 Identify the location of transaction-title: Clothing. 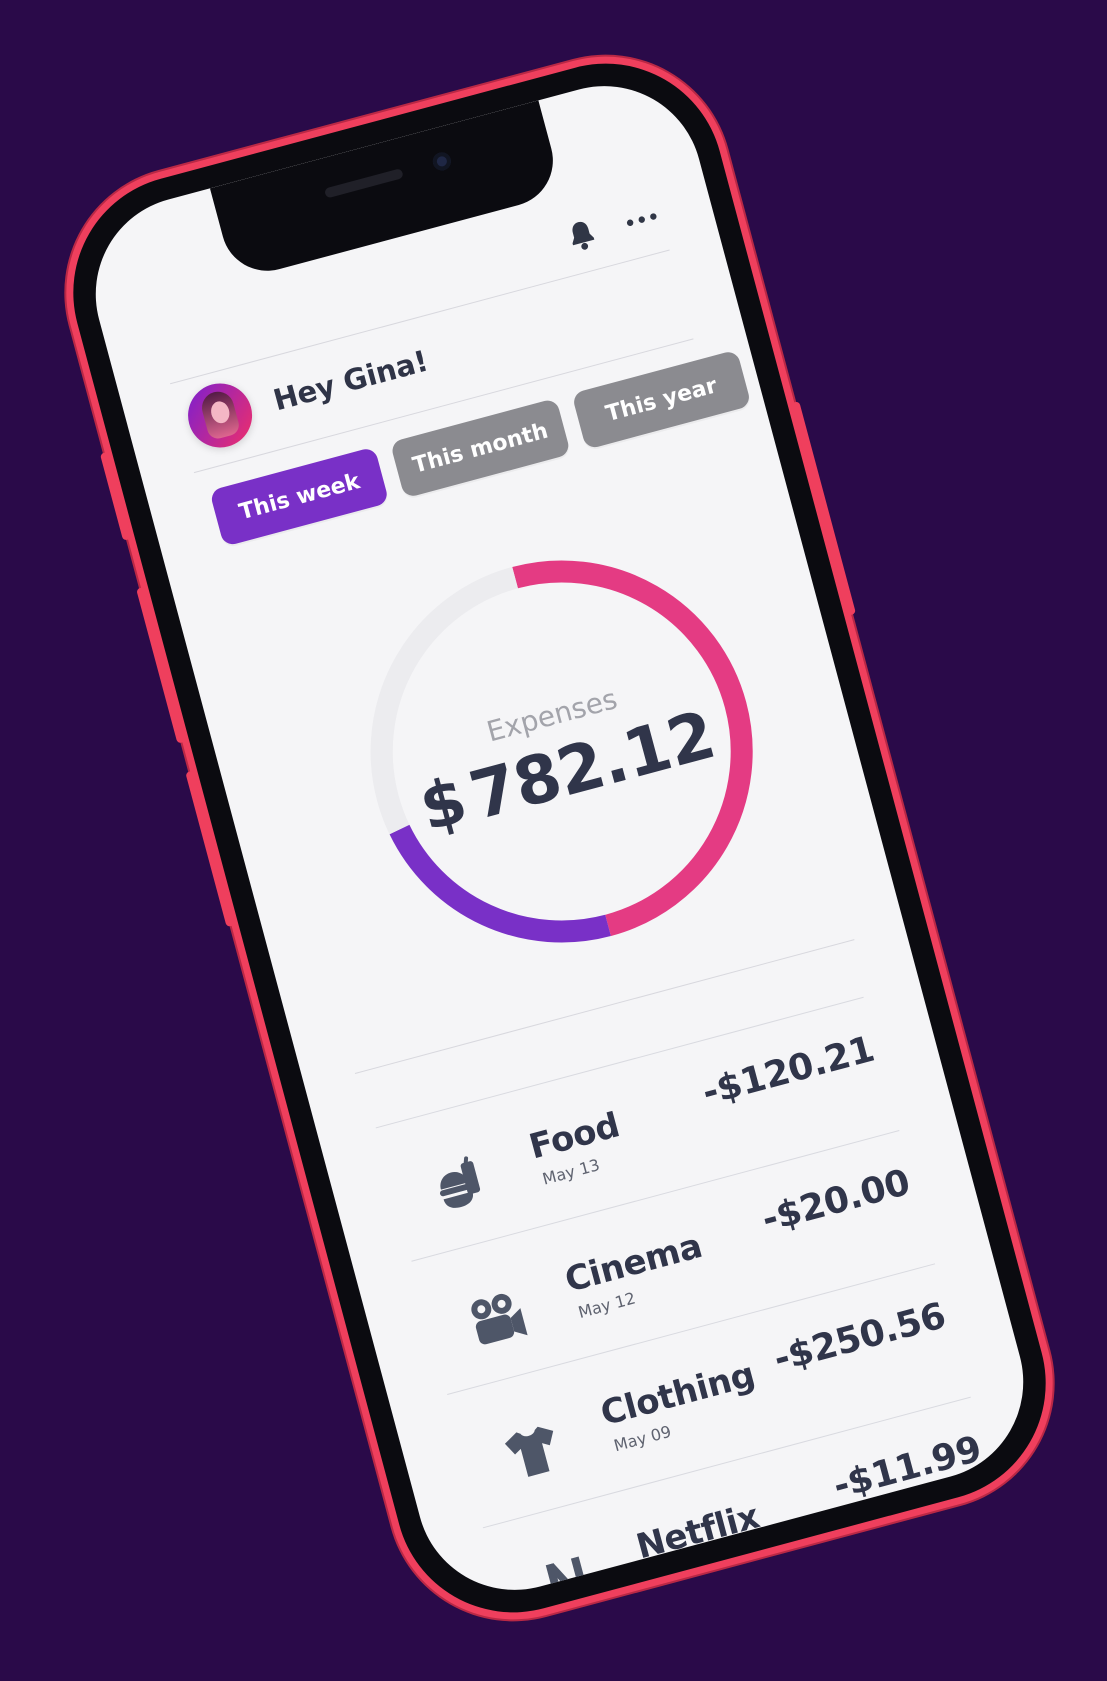
(677, 1394).